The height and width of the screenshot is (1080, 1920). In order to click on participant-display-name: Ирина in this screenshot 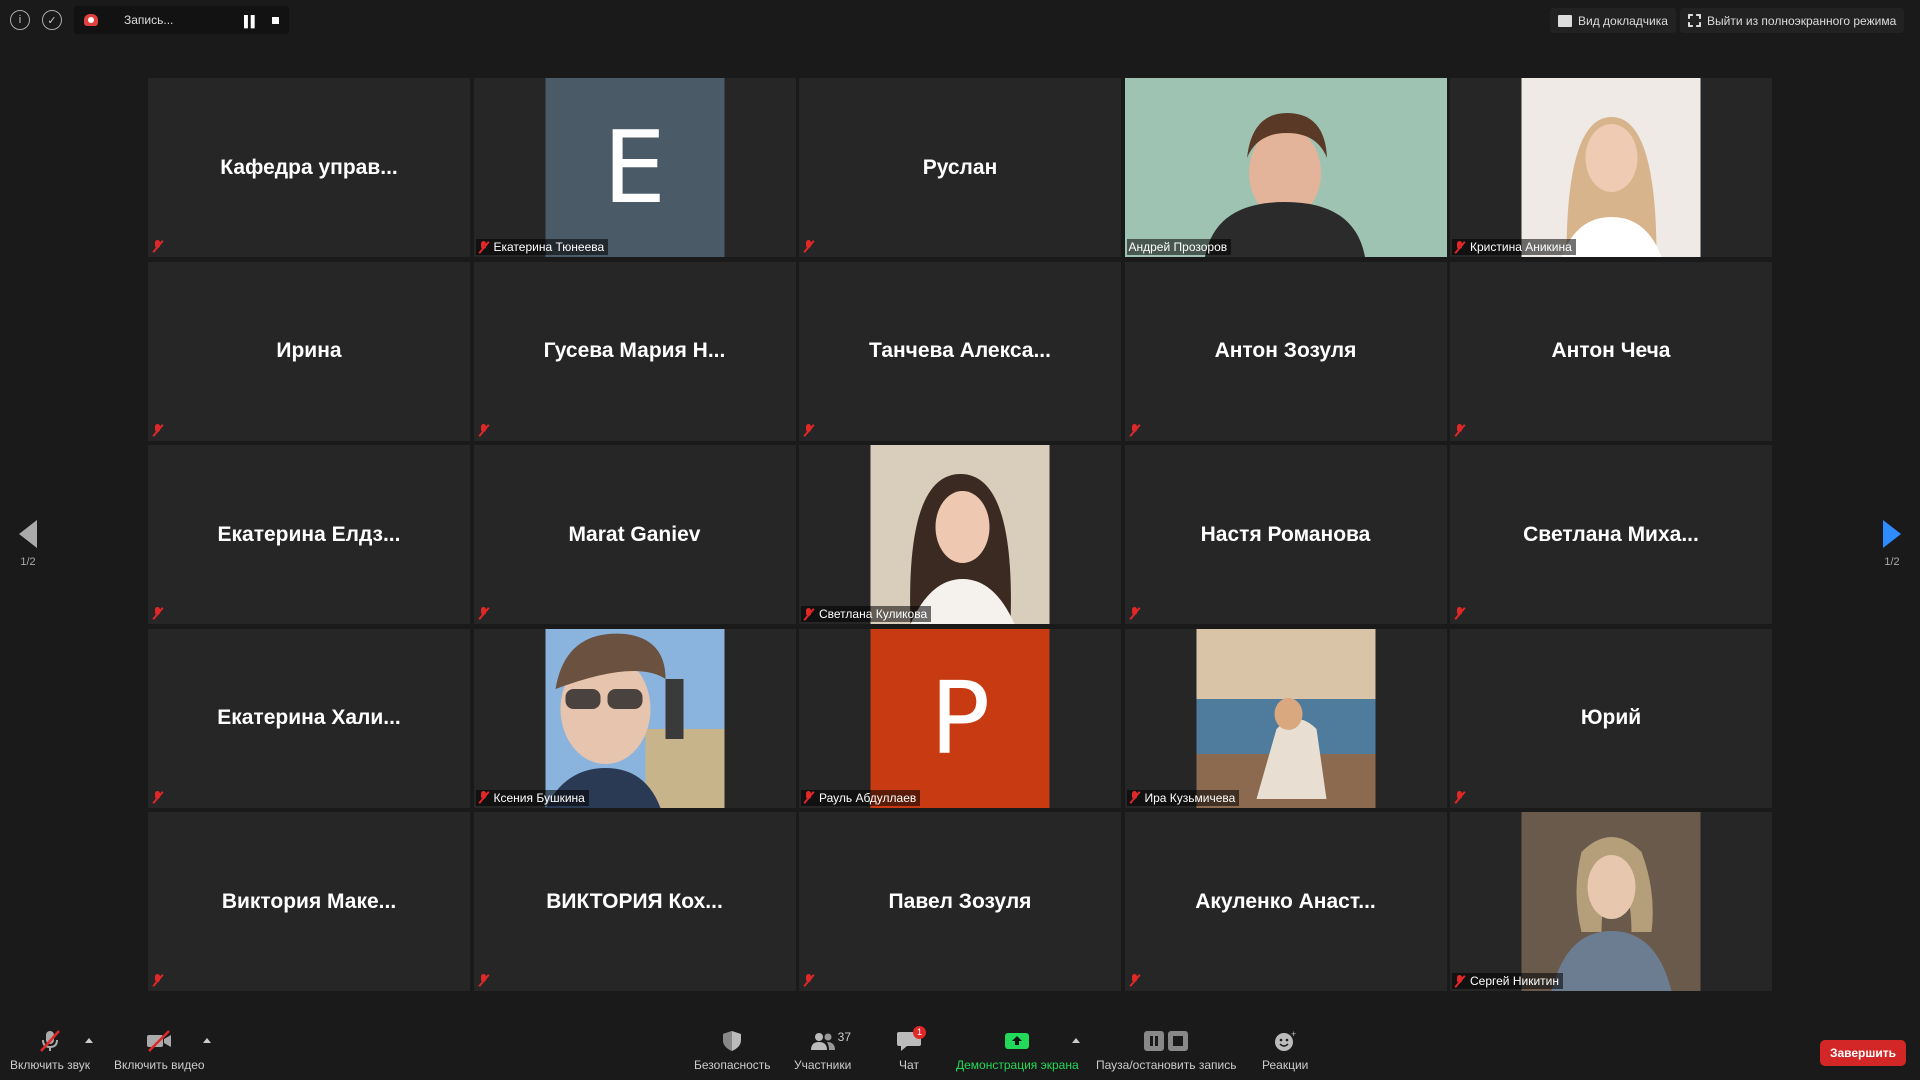, I will do `click(309, 350)`.